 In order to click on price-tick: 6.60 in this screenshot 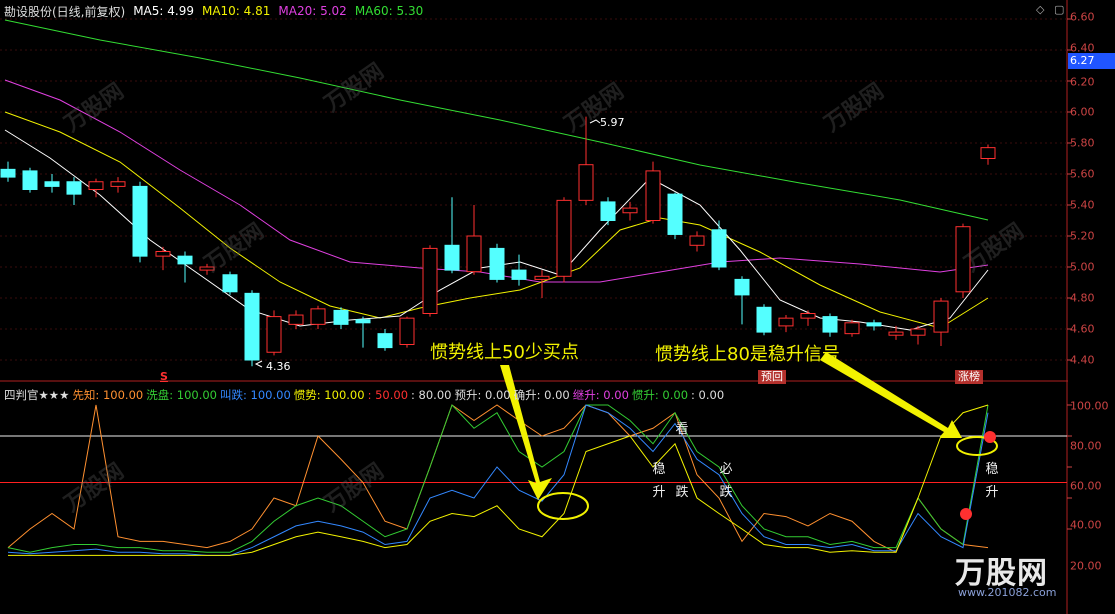, I will do `click(1082, 17)`.